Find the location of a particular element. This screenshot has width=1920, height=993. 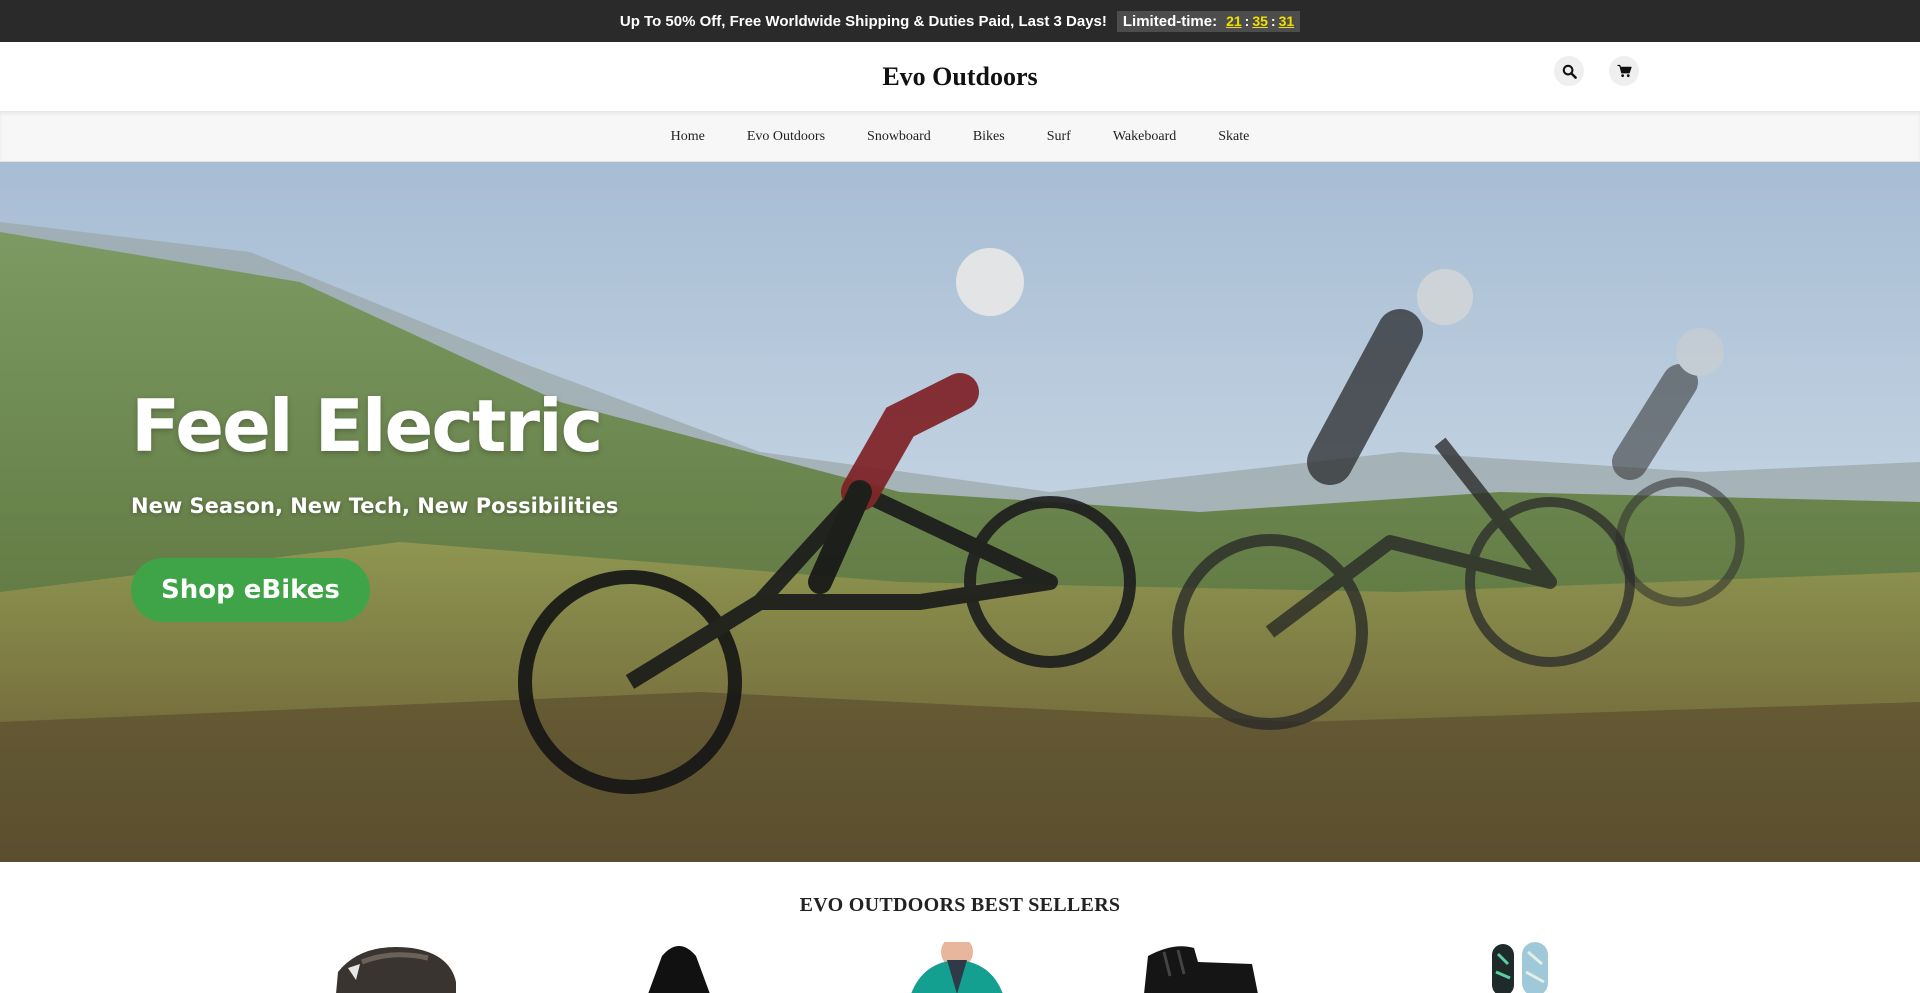

timer-minutes: 35 is located at coordinates (1260, 21).